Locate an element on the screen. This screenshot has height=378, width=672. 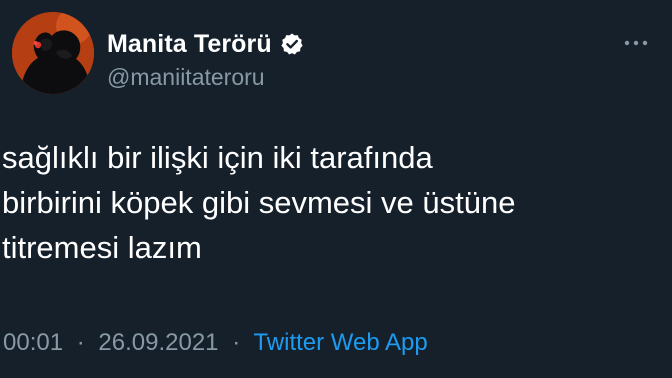
more-options-icon is located at coordinates (636, 42).